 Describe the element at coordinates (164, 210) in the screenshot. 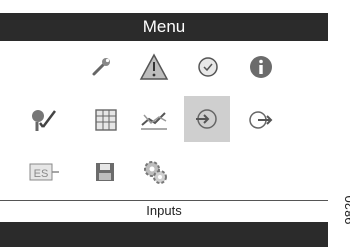

I see `selected-item-label: Inputs` at that location.